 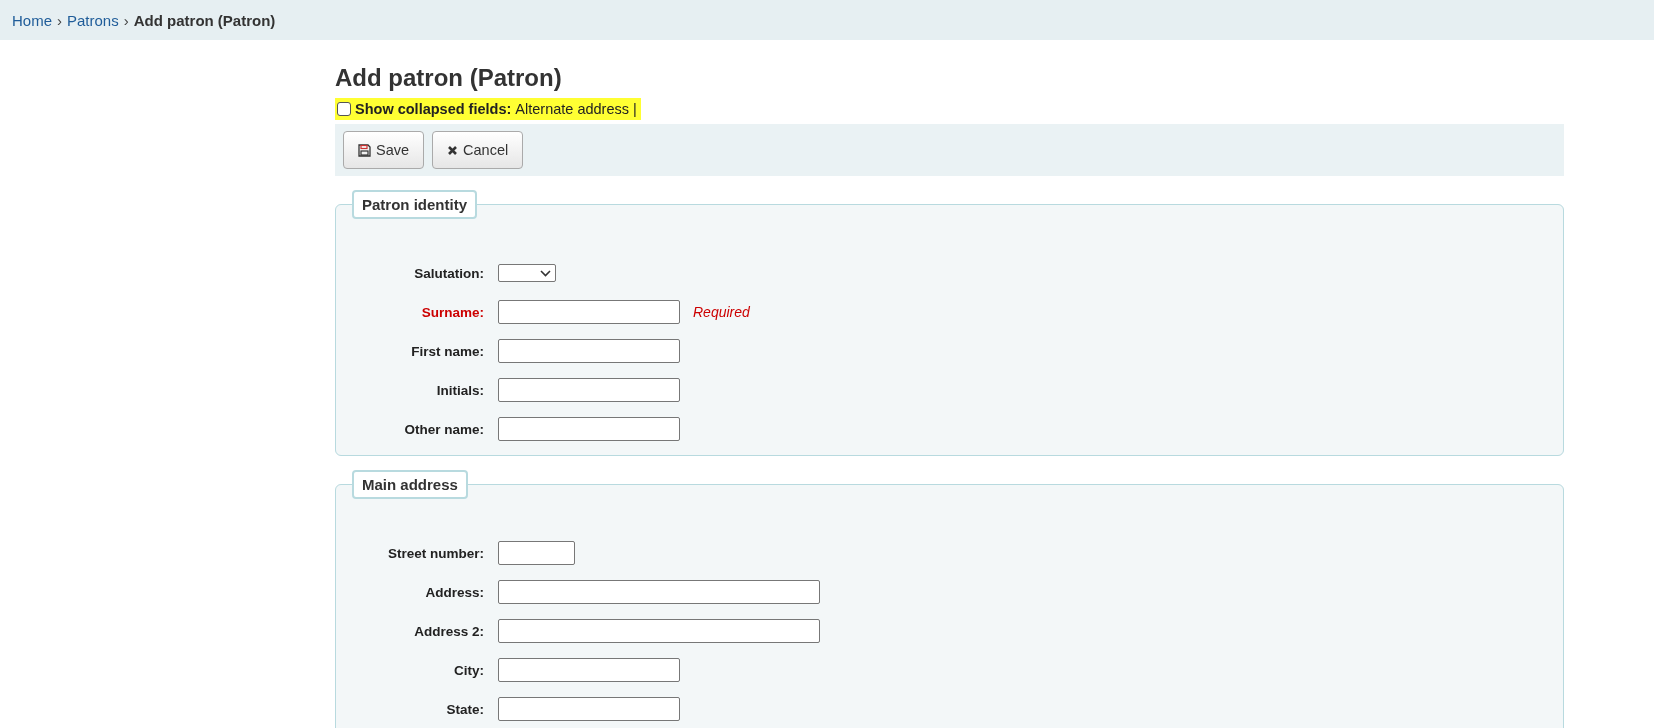 I want to click on save-button: Save, so click(x=384, y=150).